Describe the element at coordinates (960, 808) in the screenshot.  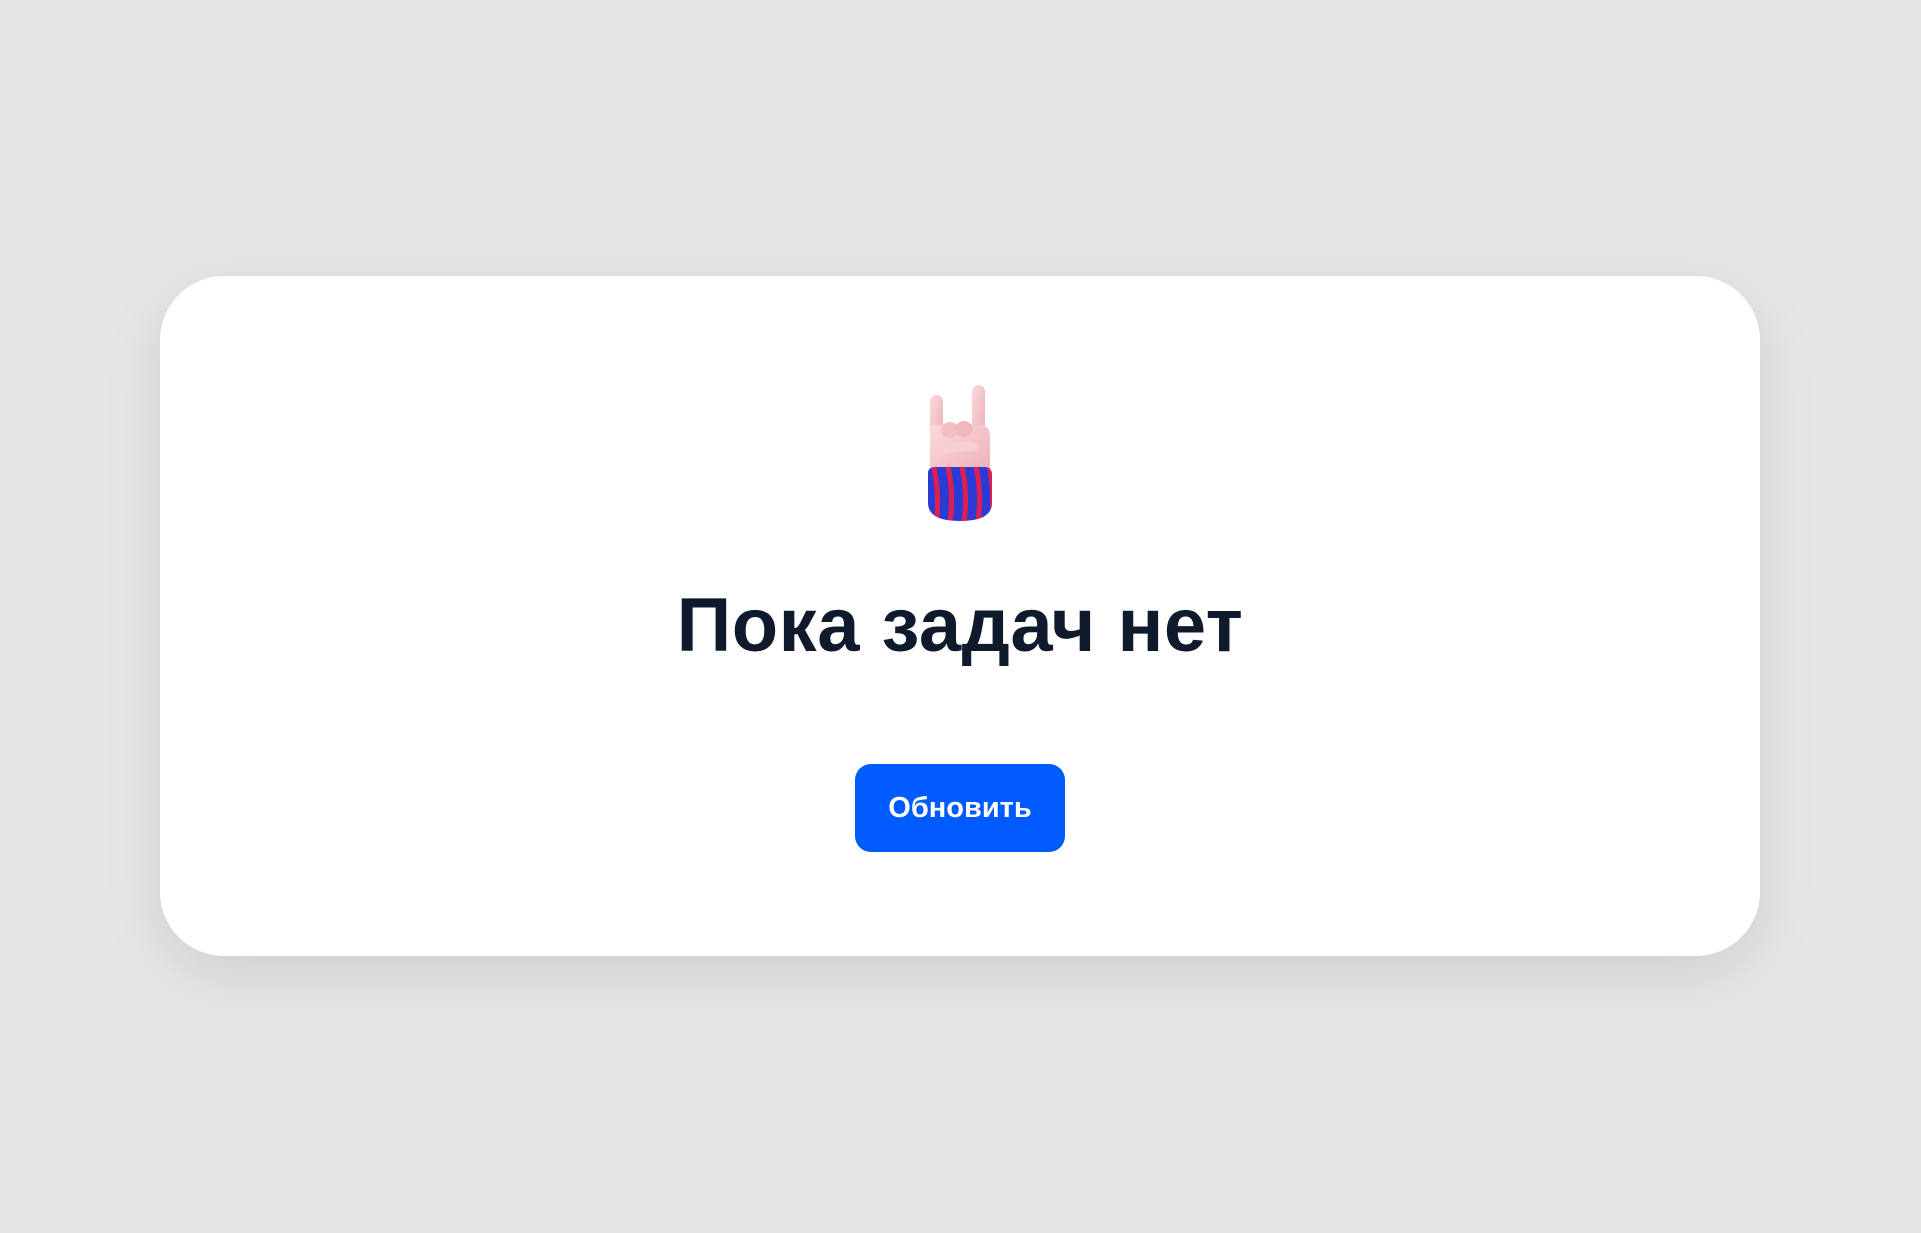
I see `refresh-button: Обновить` at that location.